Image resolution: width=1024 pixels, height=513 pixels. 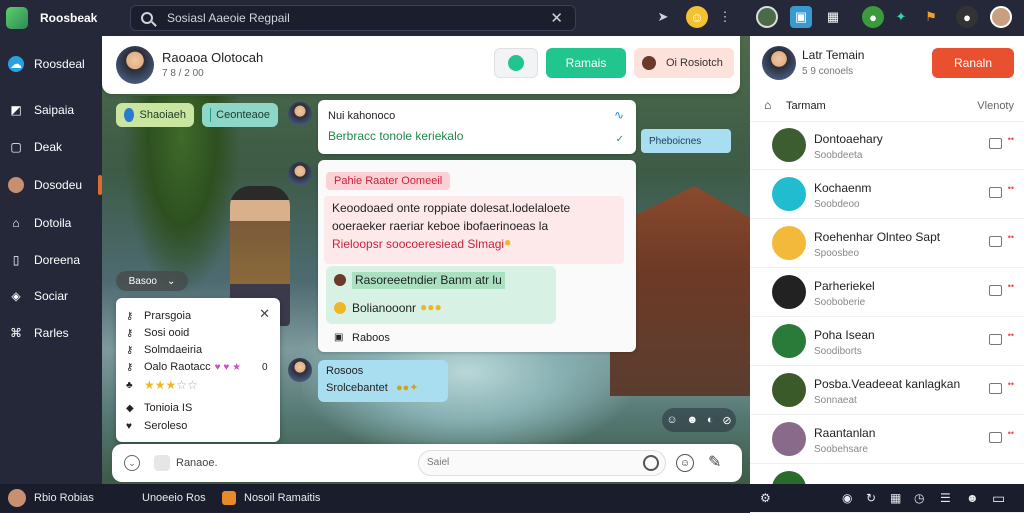 What do you see at coordinates (726, 420) in the screenshot?
I see `reaction-icon: ⊘` at bounding box center [726, 420].